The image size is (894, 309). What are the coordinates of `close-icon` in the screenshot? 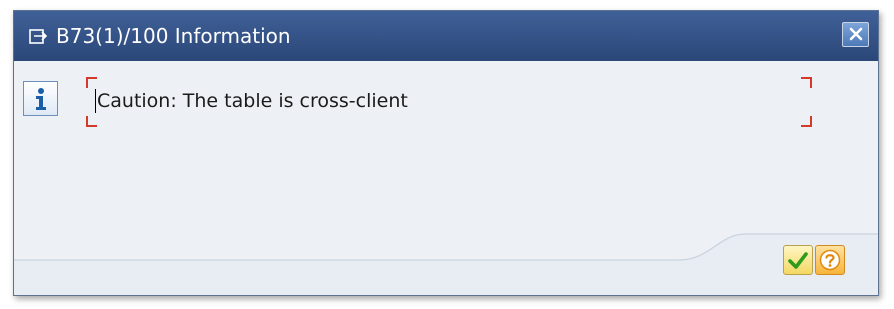 It's located at (855, 34).